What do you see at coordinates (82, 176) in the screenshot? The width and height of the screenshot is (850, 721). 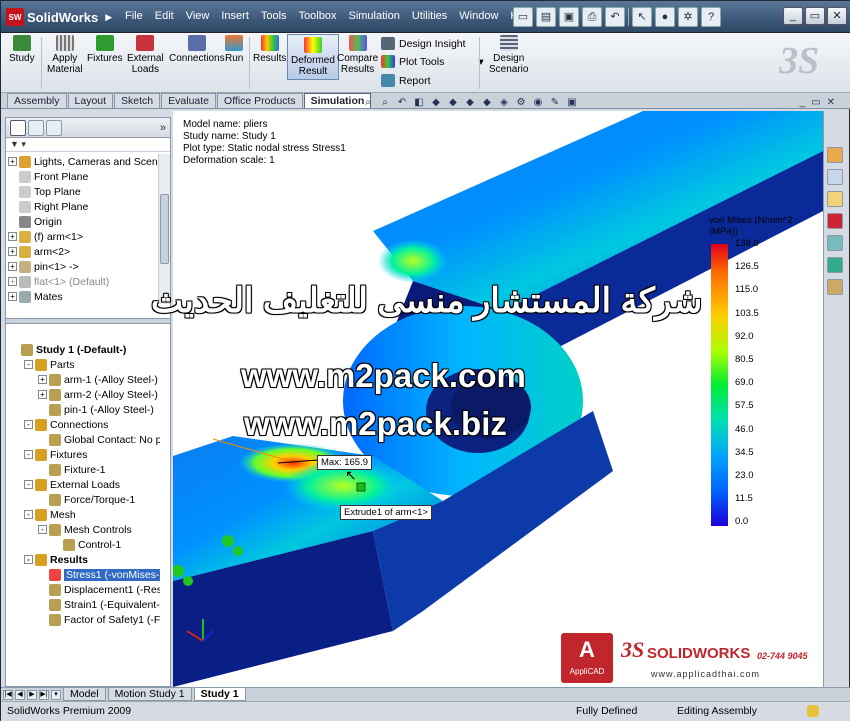 I see `feature-tree-item: Front Plane` at bounding box center [82, 176].